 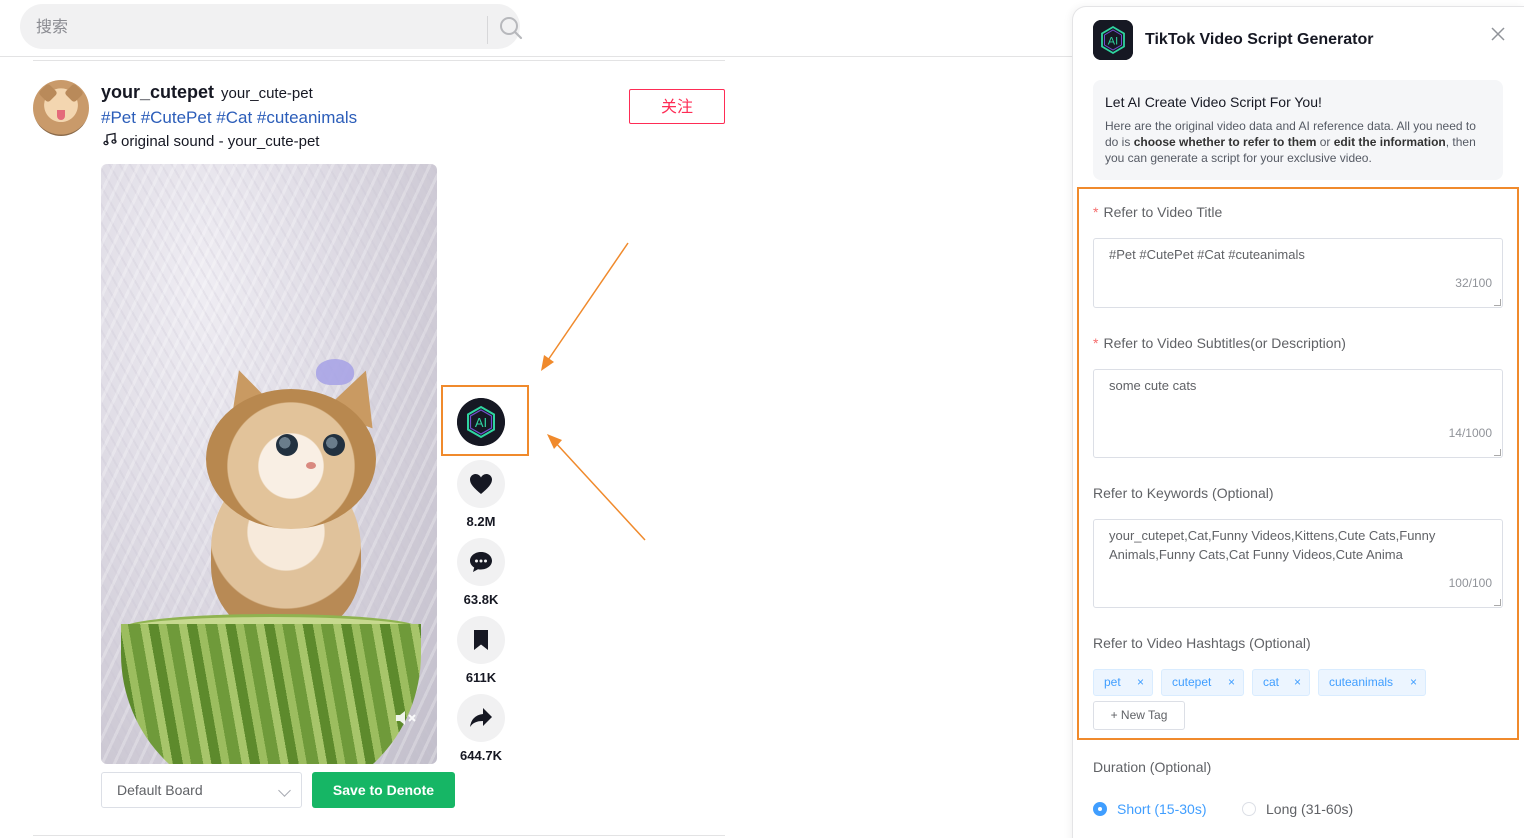 I want to click on heart-icon, so click(x=481, y=484).